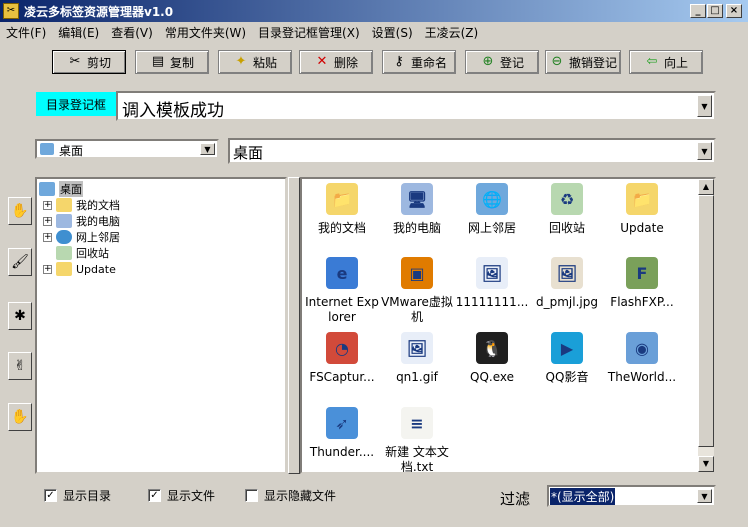 This screenshot has width=748, height=527. I want to click on minus-circle-icon: ⊖, so click(557, 61).